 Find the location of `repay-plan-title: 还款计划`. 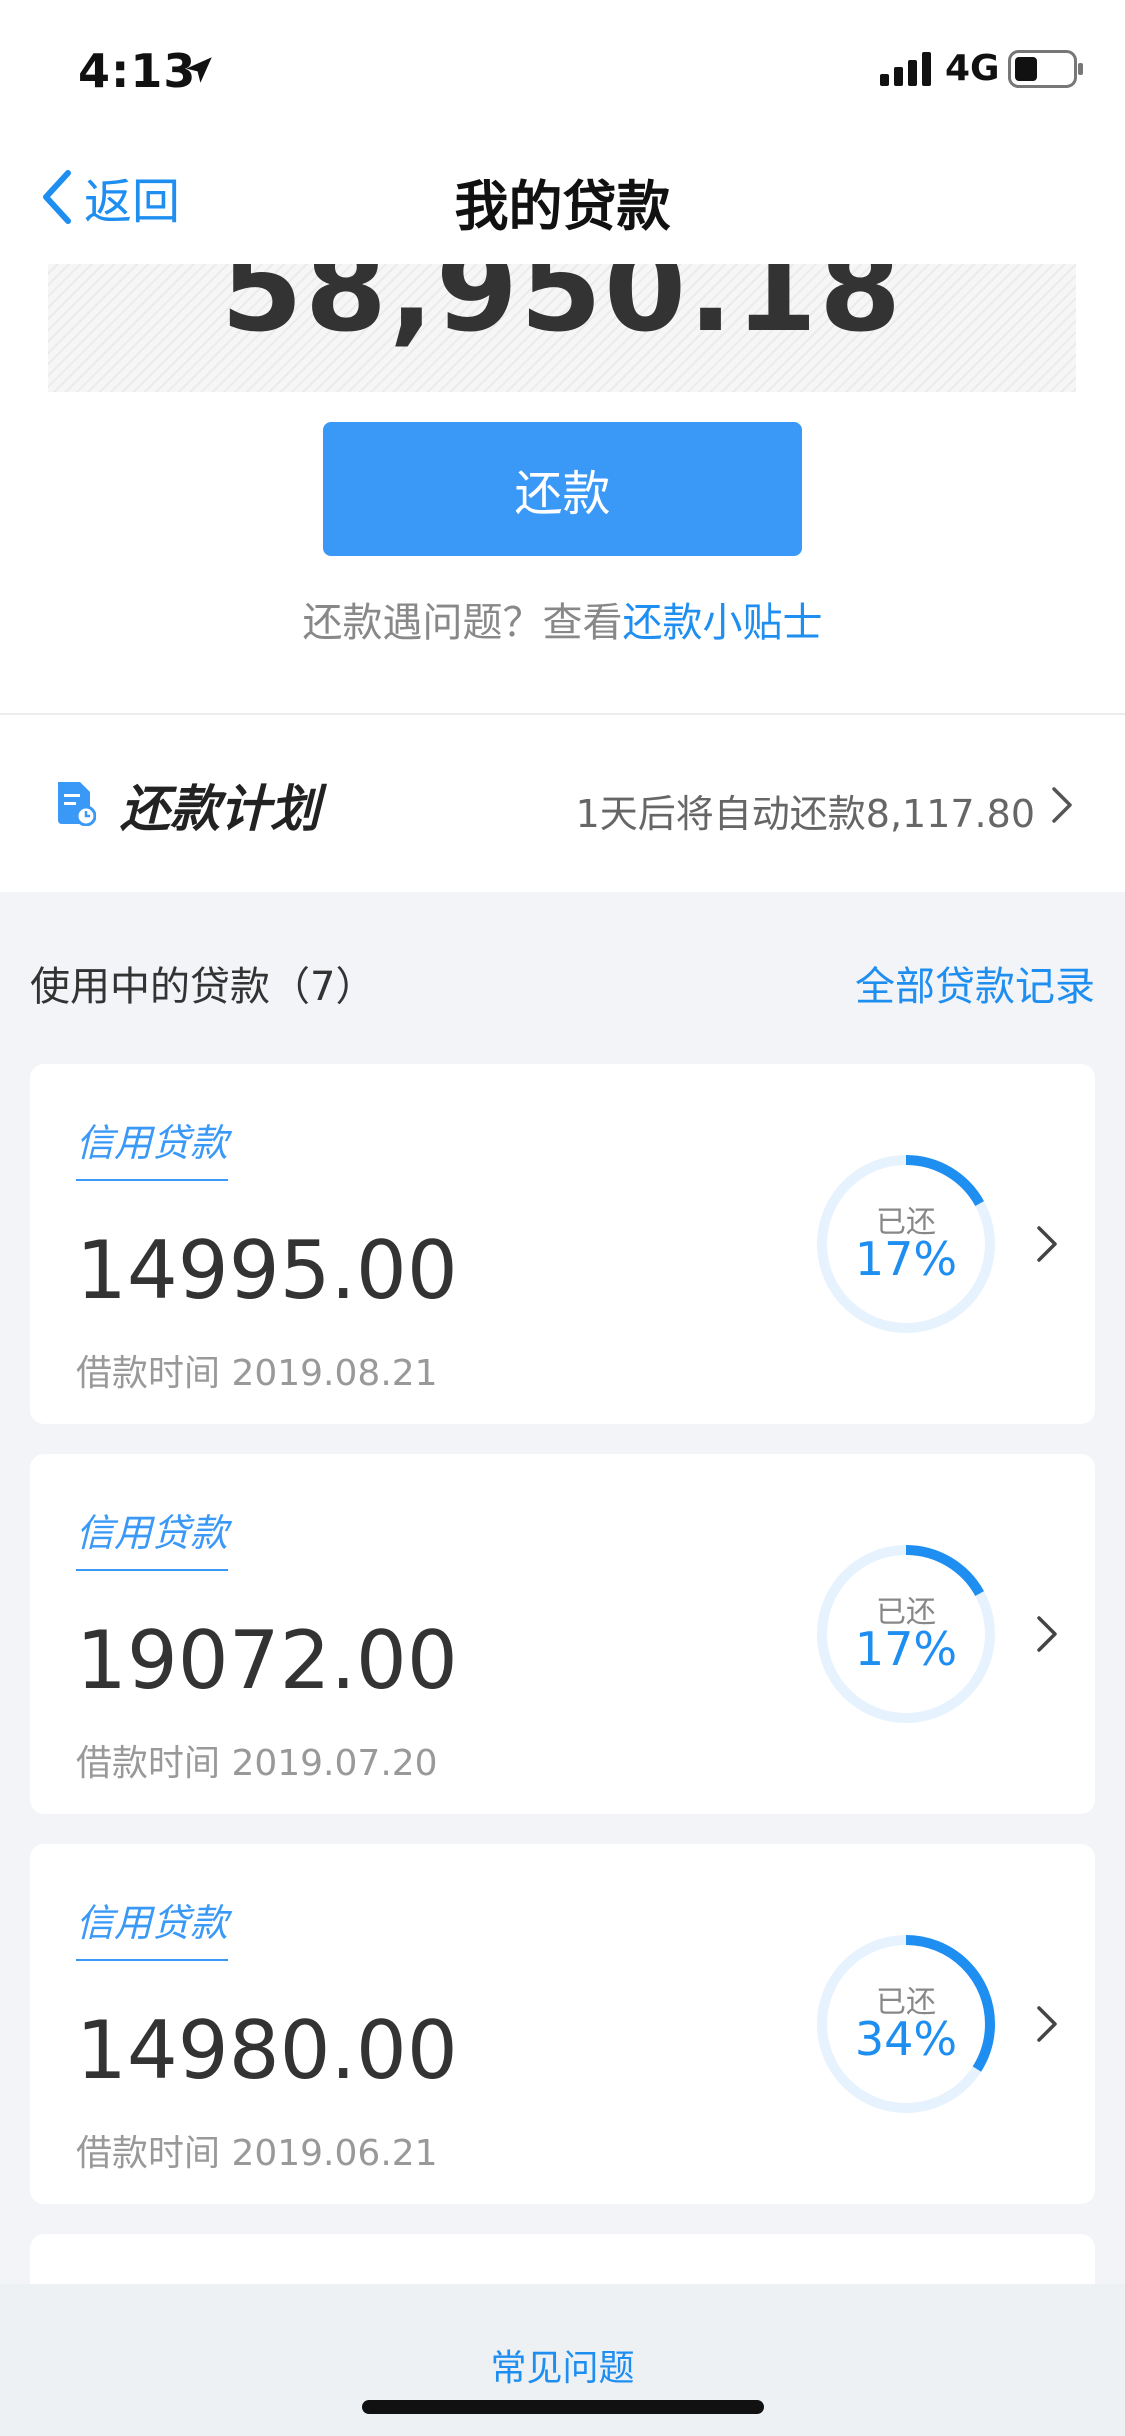

repay-plan-title: 还款计划 is located at coordinates (220, 809).